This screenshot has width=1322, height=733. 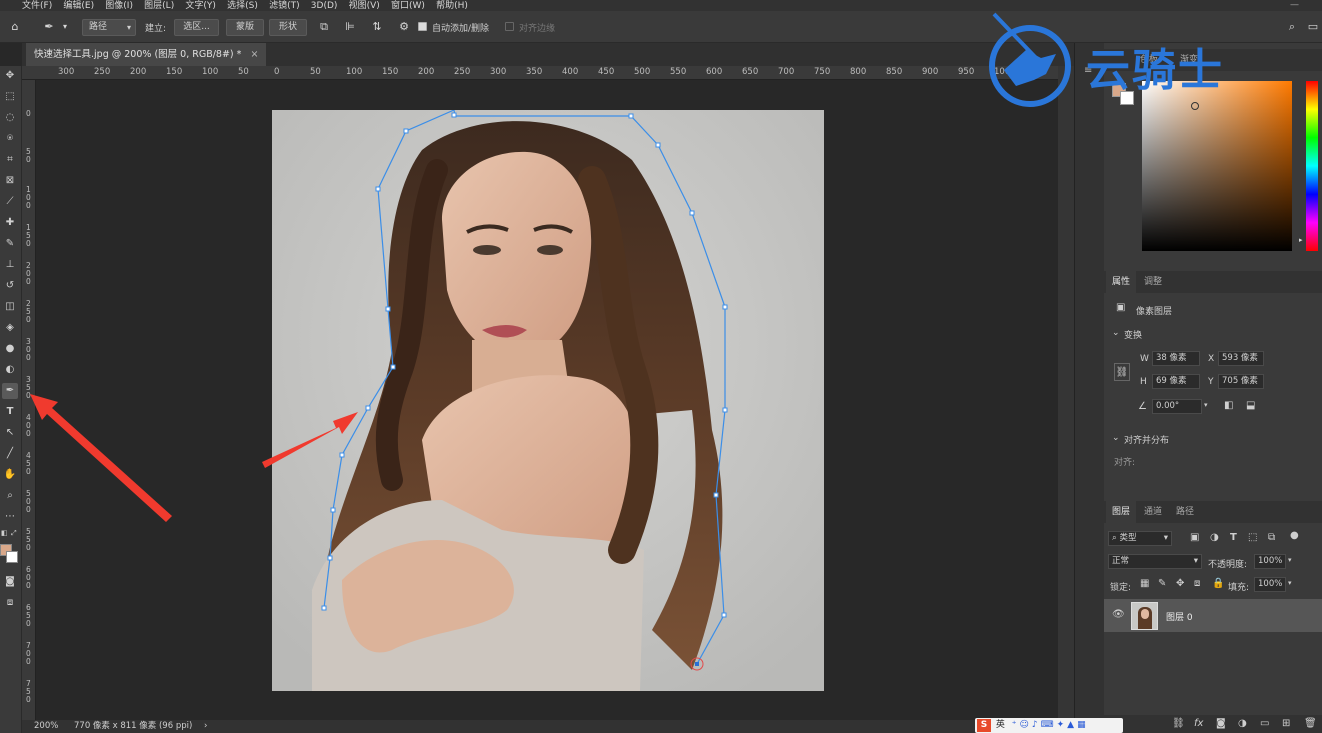 What do you see at coordinates (1154, 312) in the screenshot?
I see `layer-type-label: 像素图层` at bounding box center [1154, 312].